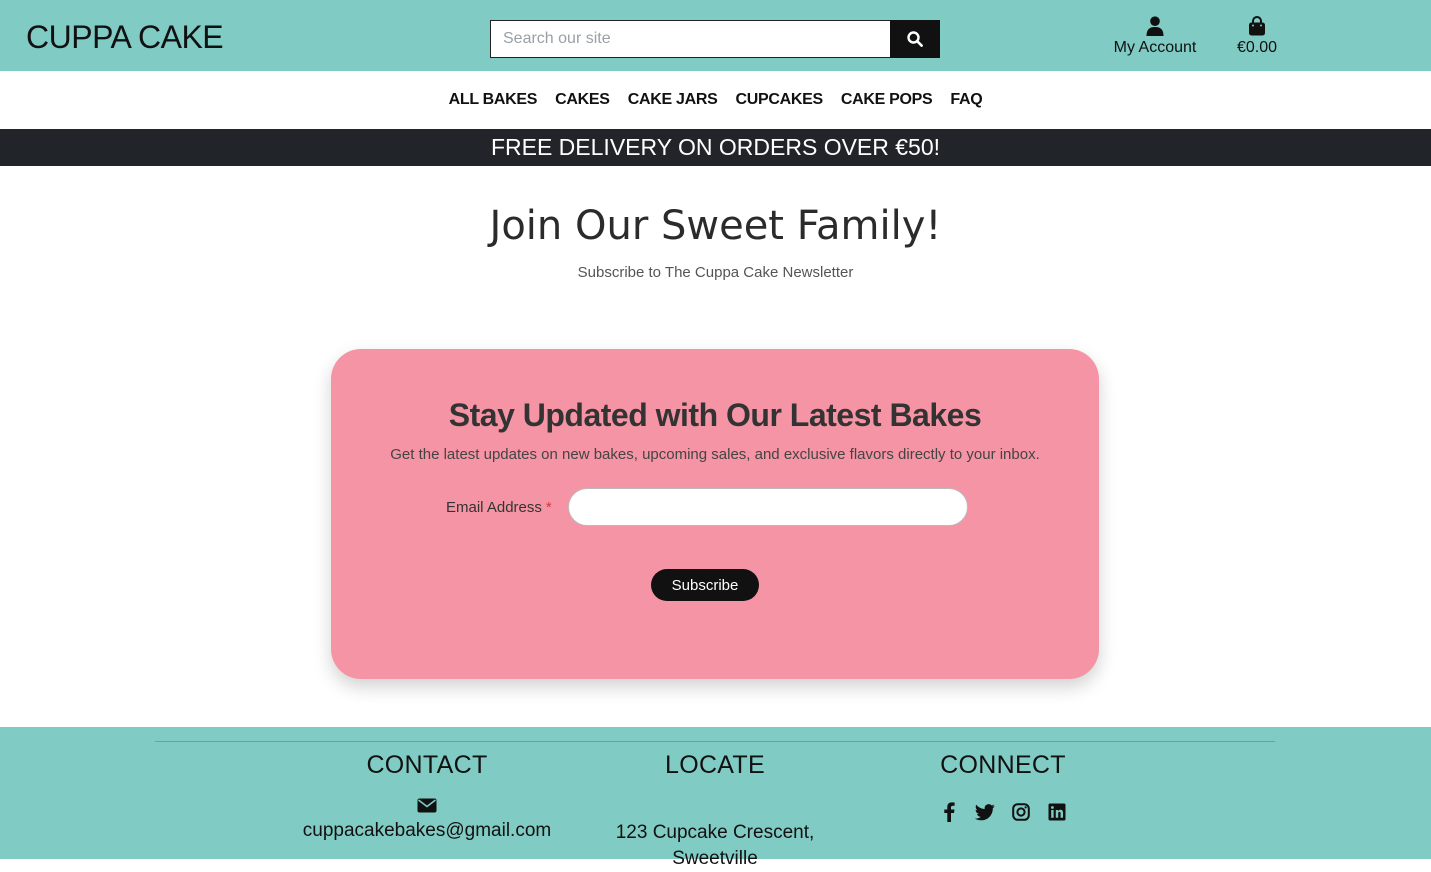 The width and height of the screenshot is (1431, 872). I want to click on subscribe-button: Subscribe, so click(705, 585).